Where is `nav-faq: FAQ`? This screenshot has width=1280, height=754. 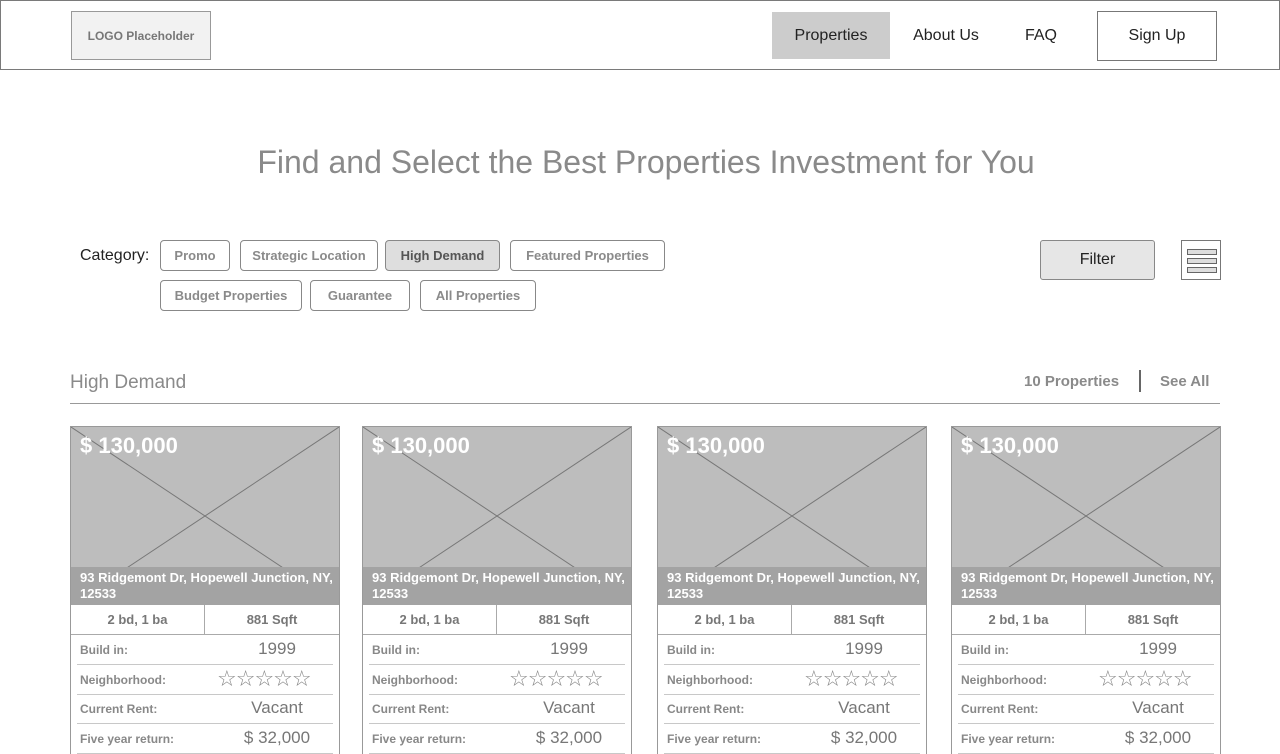 nav-faq: FAQ is located at coordinates (1041, 35).